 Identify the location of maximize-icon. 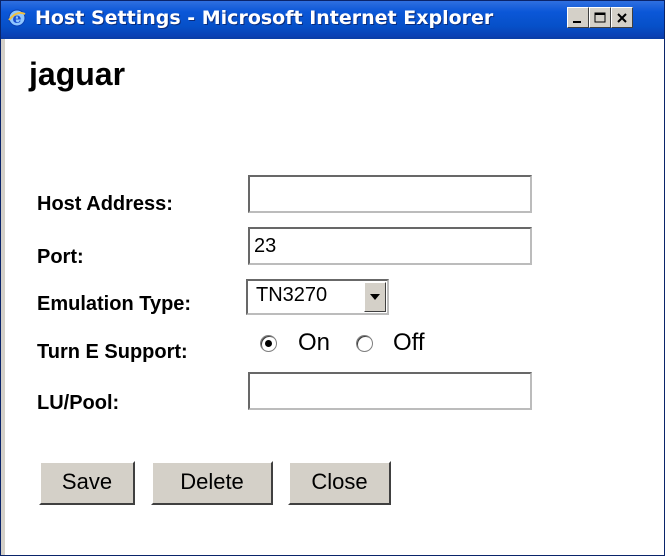
(600, 17).